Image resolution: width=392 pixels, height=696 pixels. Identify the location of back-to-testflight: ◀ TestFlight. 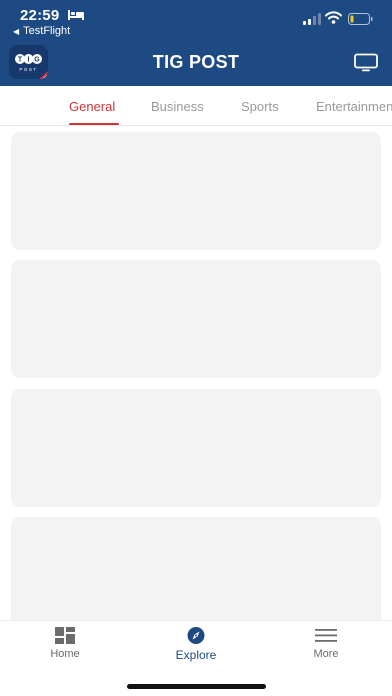
(41, 31).